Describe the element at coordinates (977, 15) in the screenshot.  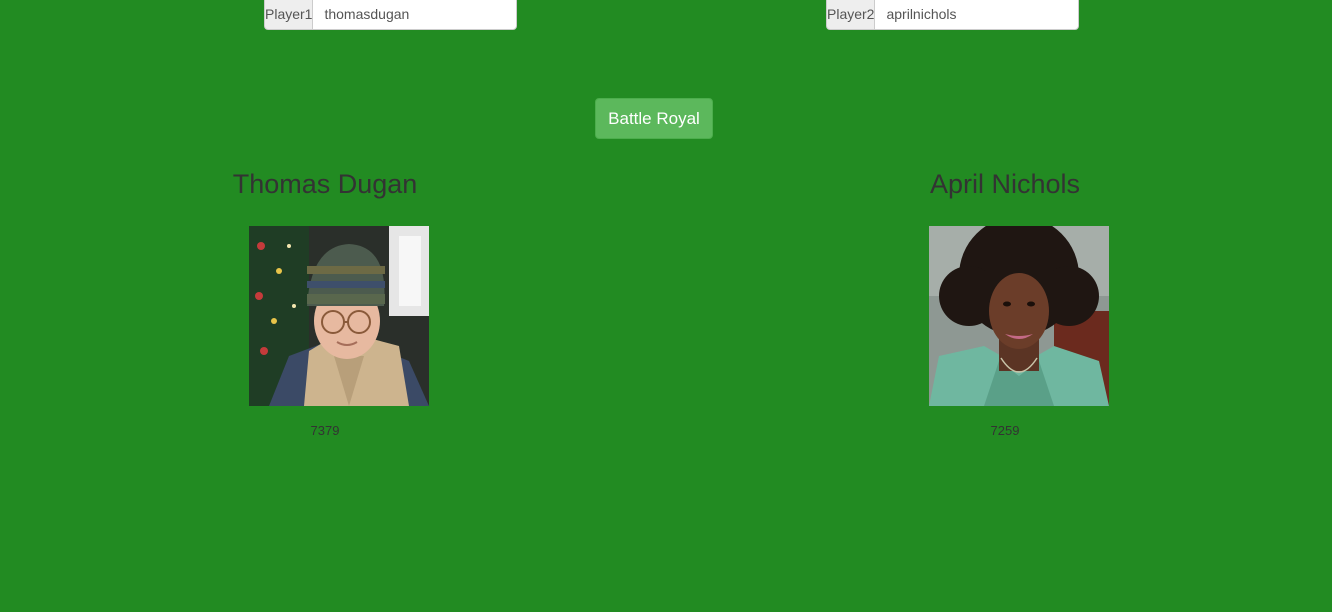
I see `player2-username-input` at that location.